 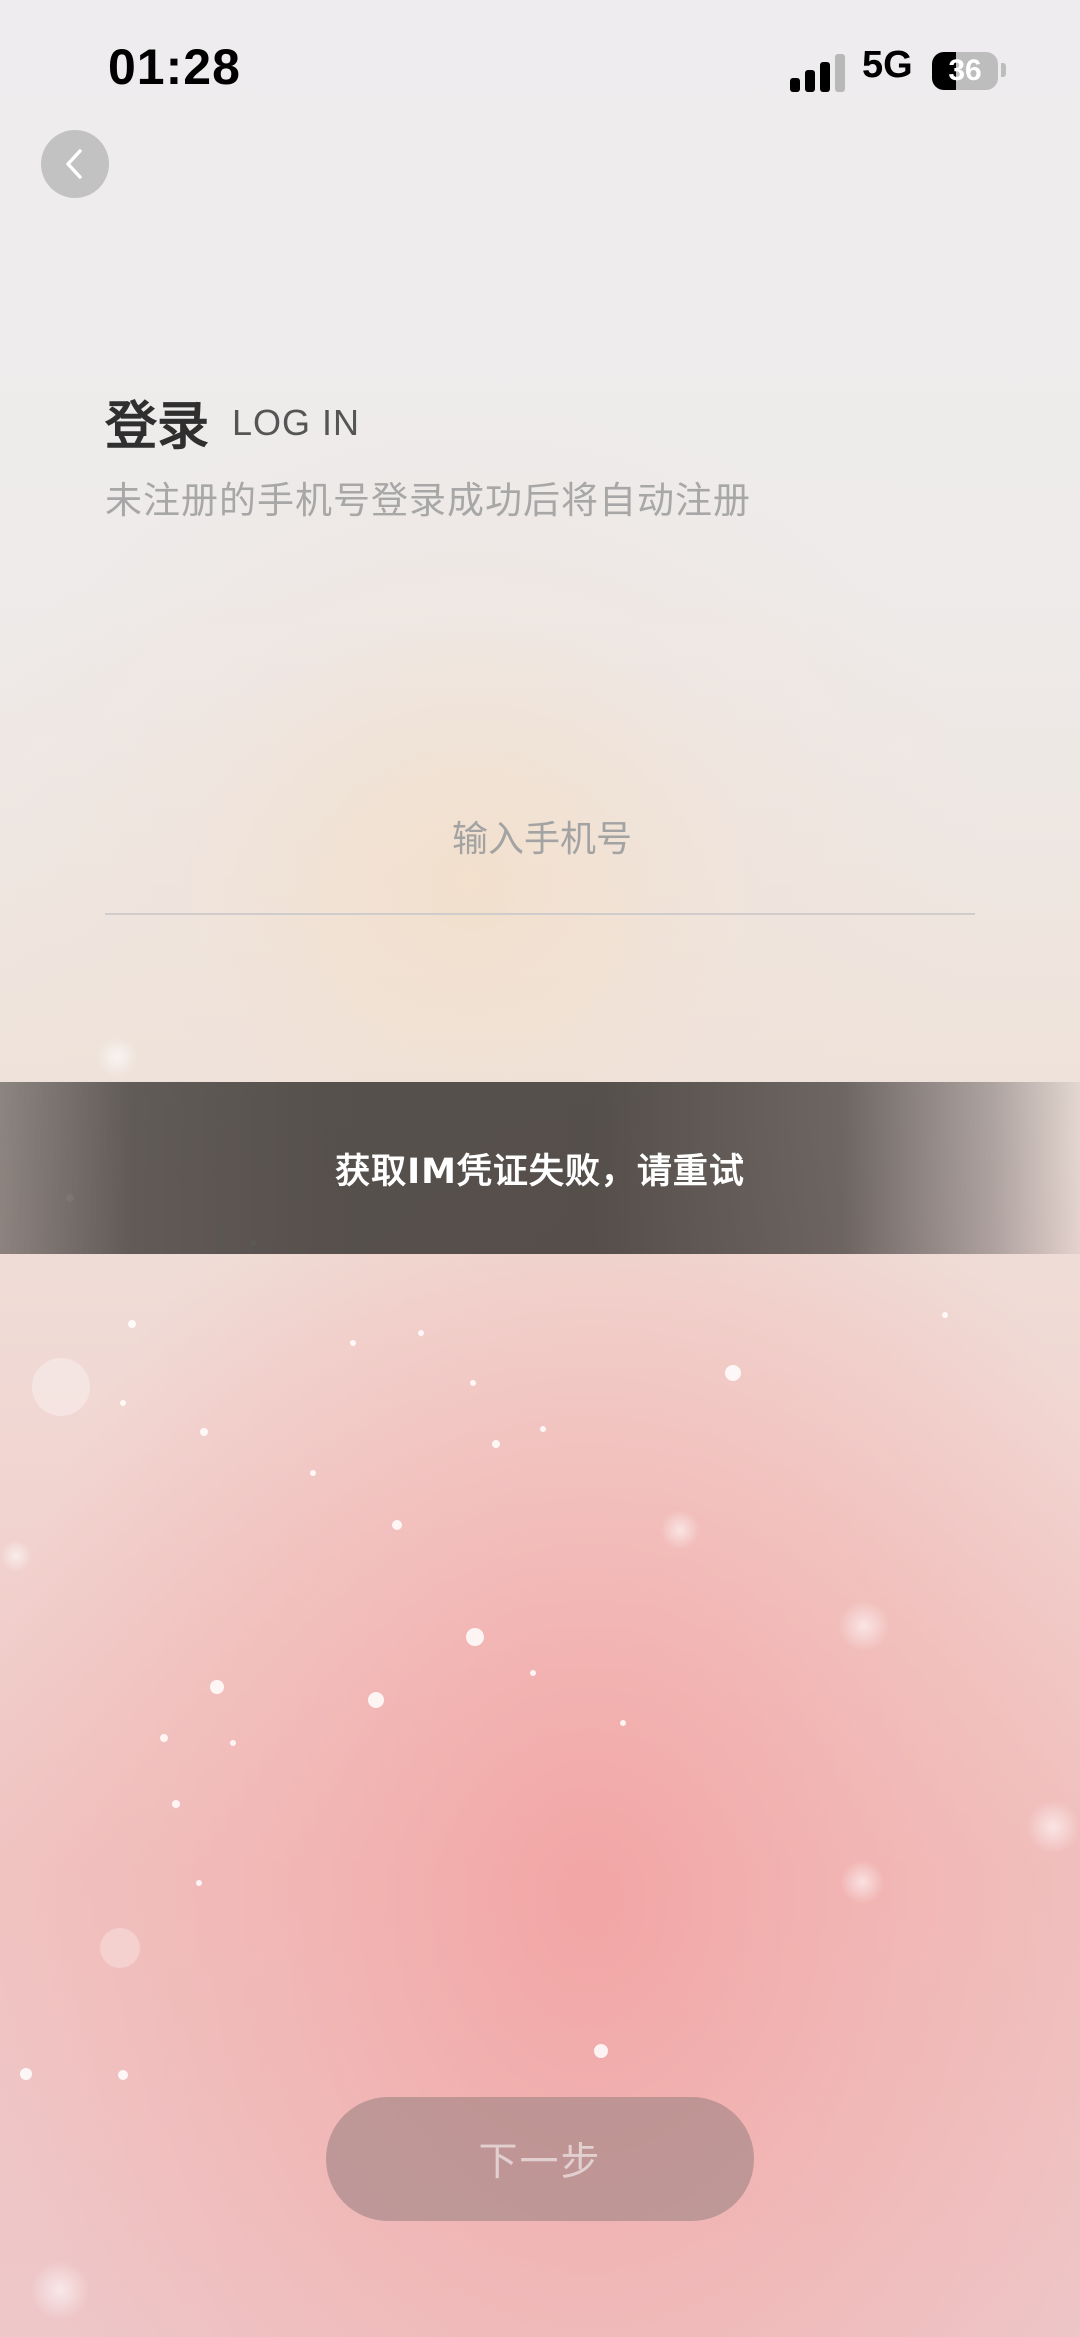 I want to click on phone-number-input, so click(x=542, y=839).